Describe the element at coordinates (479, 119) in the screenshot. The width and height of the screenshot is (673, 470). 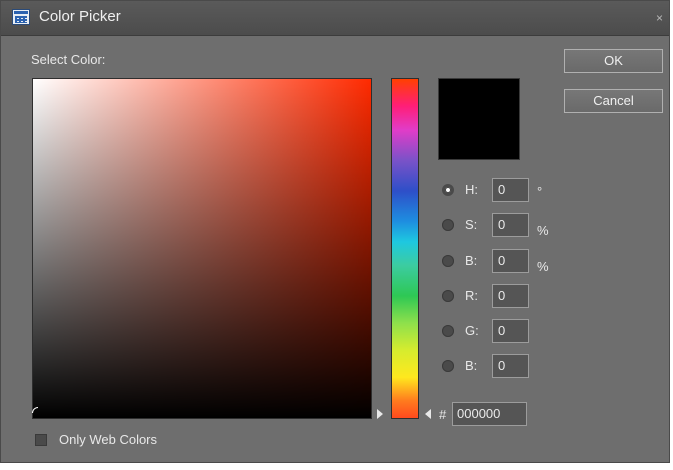
I see `current-color-swatch` at that location.